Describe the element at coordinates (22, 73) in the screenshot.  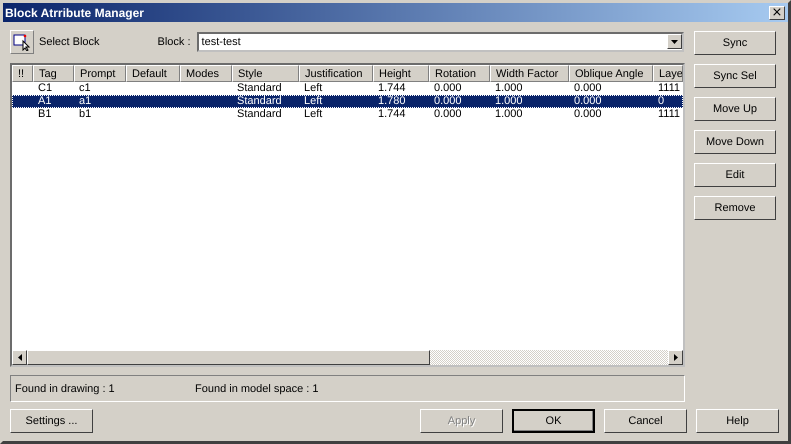
I see `column-header: !!` at that location.